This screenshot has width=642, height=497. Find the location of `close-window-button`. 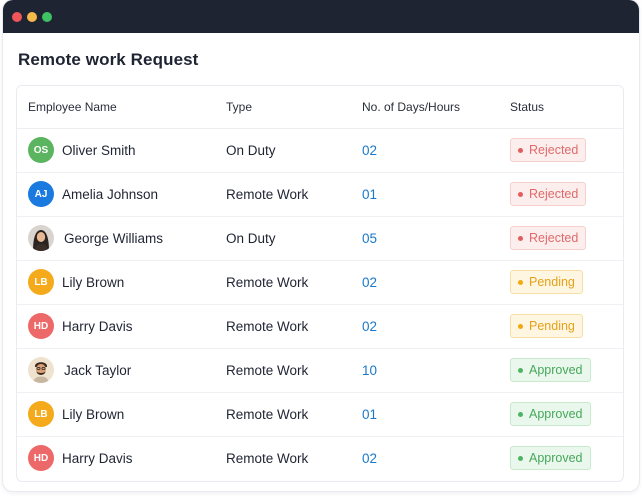

close-window-button is located at coordinates (17, 17).